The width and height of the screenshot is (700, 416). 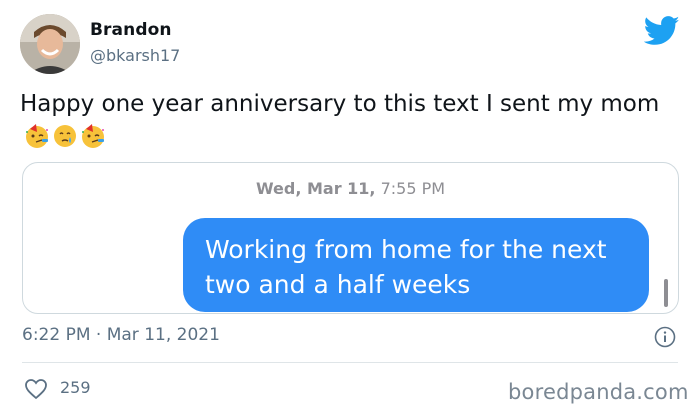 I want to click on scrollbar, so click(x=666, y=293).